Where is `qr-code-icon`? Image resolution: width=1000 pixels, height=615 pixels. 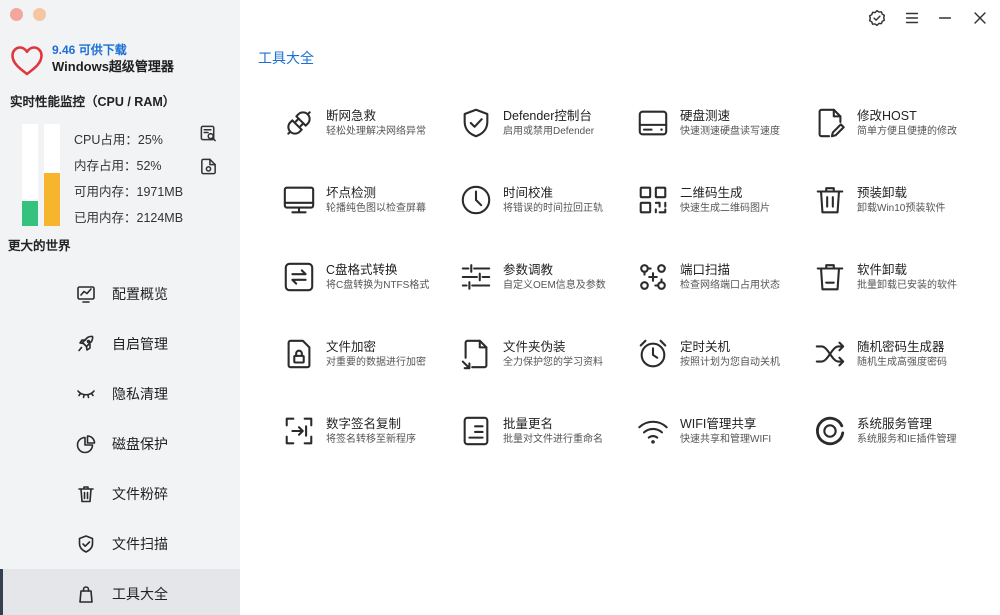 qr-code-icon is located at coordinates (653, 200).